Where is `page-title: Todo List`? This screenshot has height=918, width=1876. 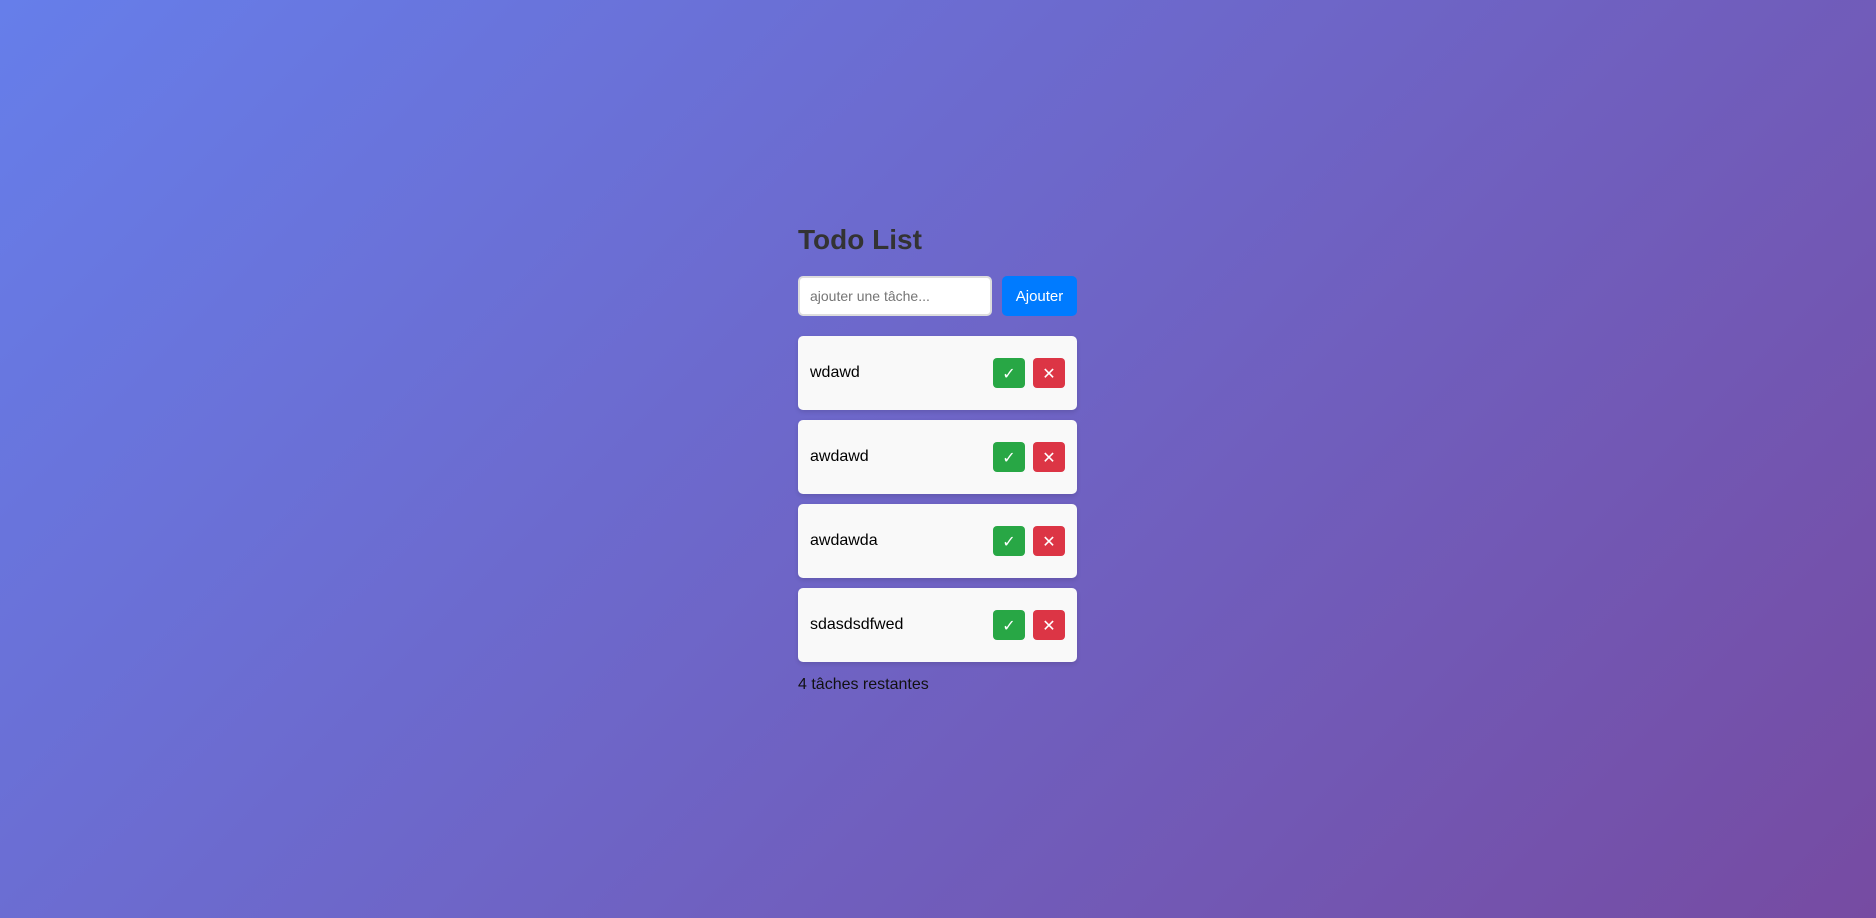 page-title: Todo List is located at coordinates (860, 239).